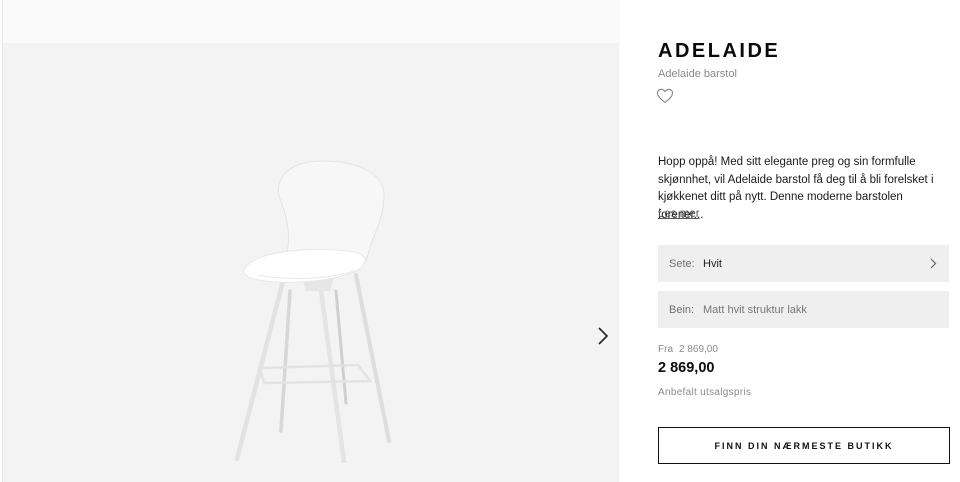 The image size is (960, 482). What do you see at coordinates (698, 349) in the screenshot?
I see `from-price-value: 2 869,00` at bounding box center [698, 349].